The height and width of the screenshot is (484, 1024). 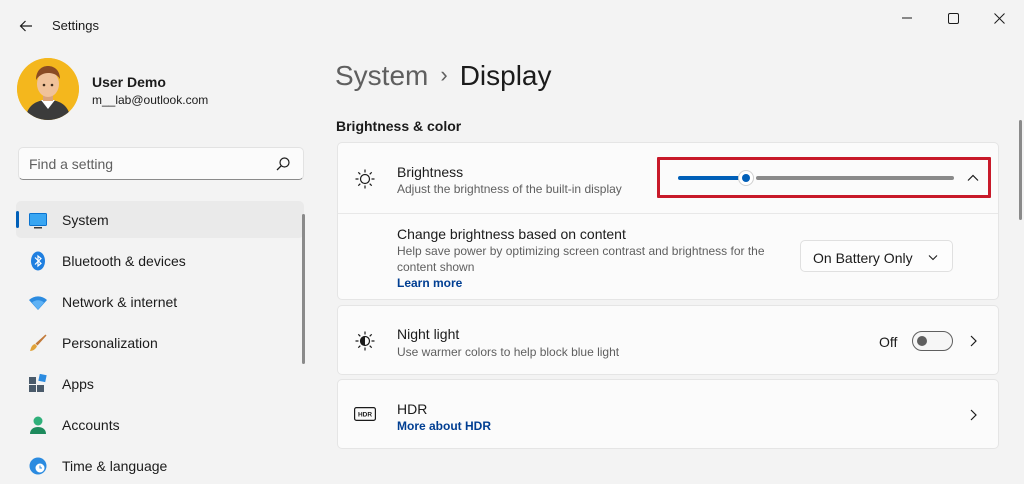 I want to click on chevron-up-icon, so click(x=973, y=178).